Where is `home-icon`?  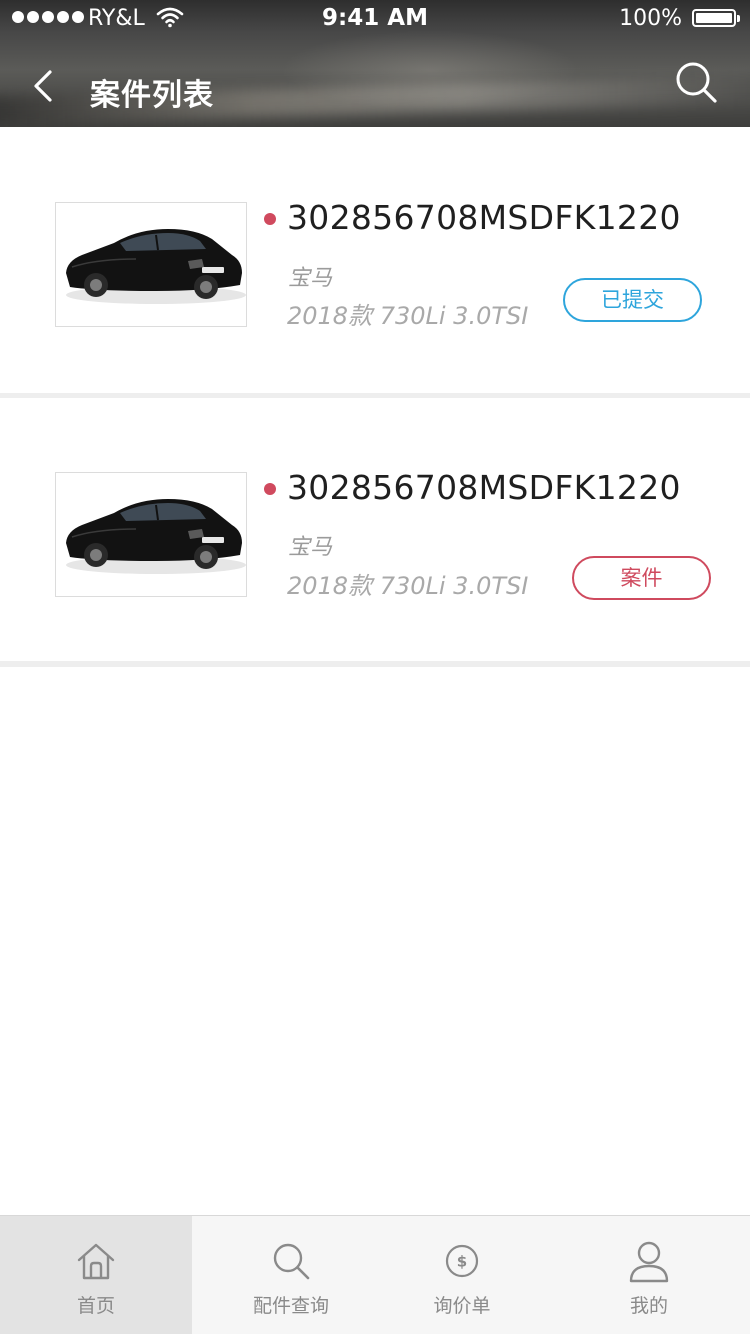
home-icon is located at coordinates (96, 1261).